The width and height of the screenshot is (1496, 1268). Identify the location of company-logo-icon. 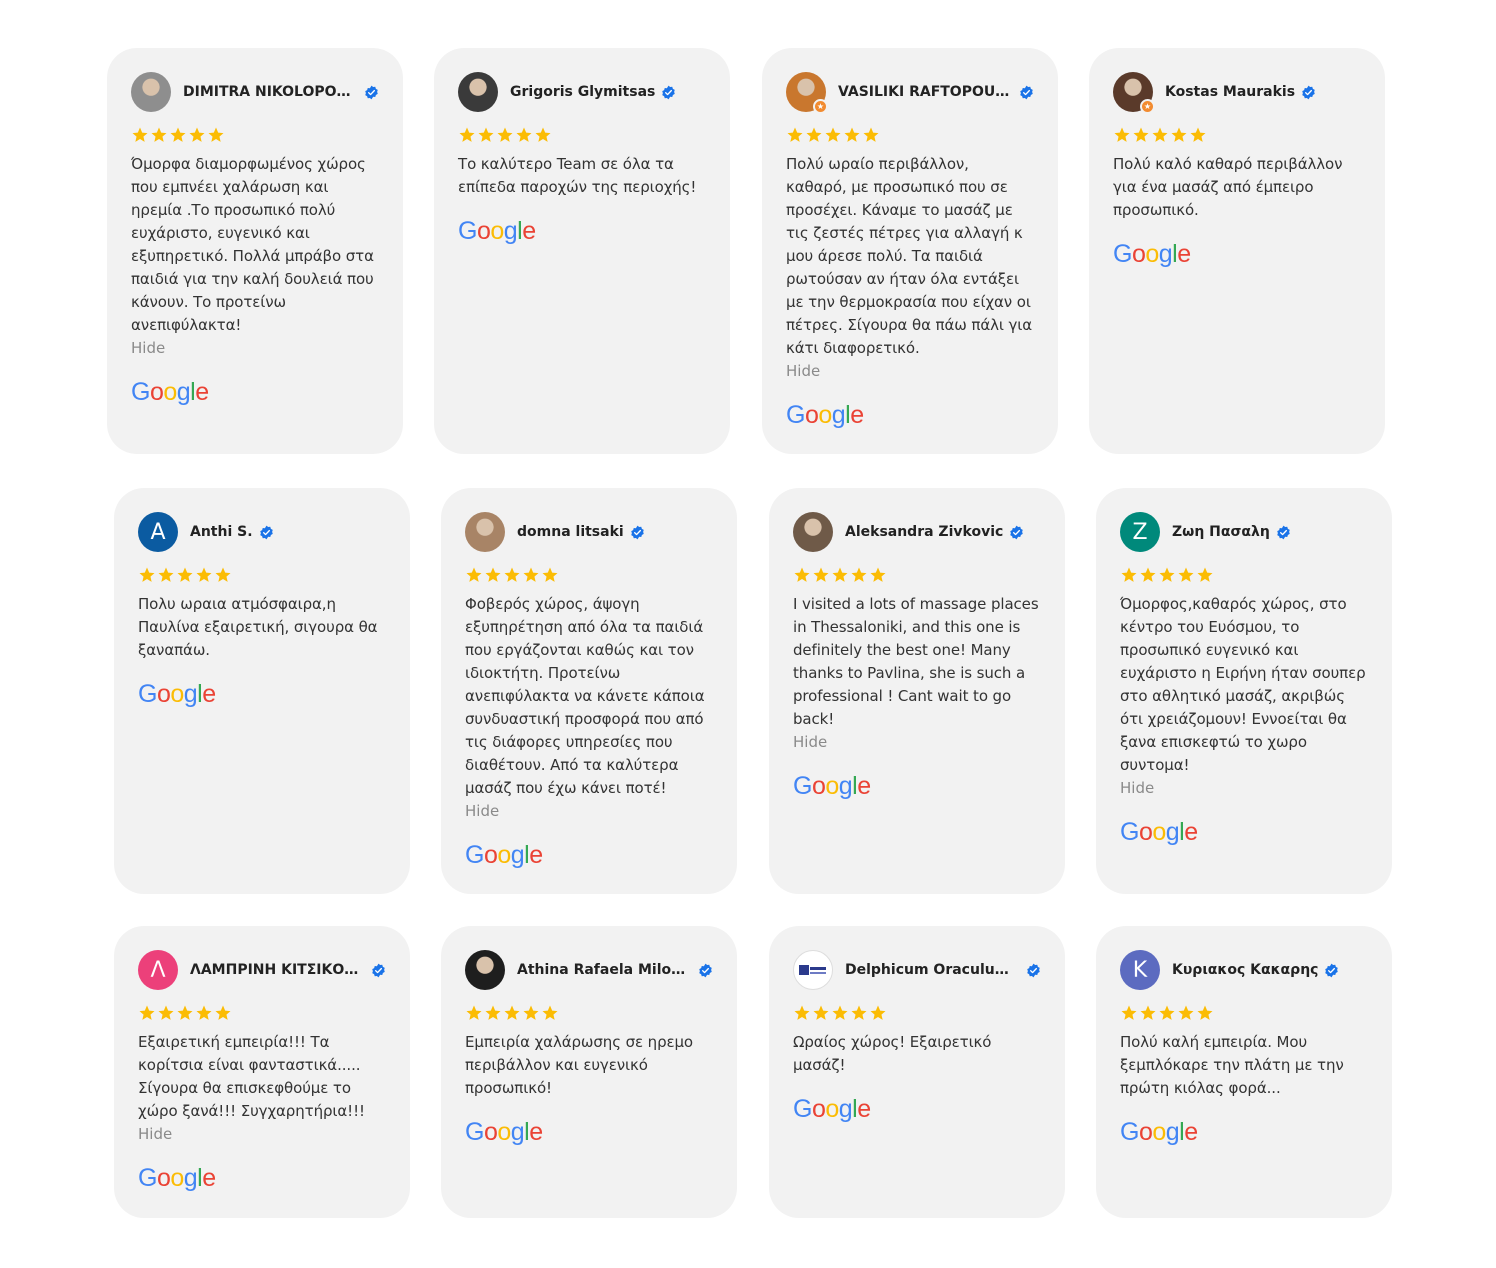
(812, 970).